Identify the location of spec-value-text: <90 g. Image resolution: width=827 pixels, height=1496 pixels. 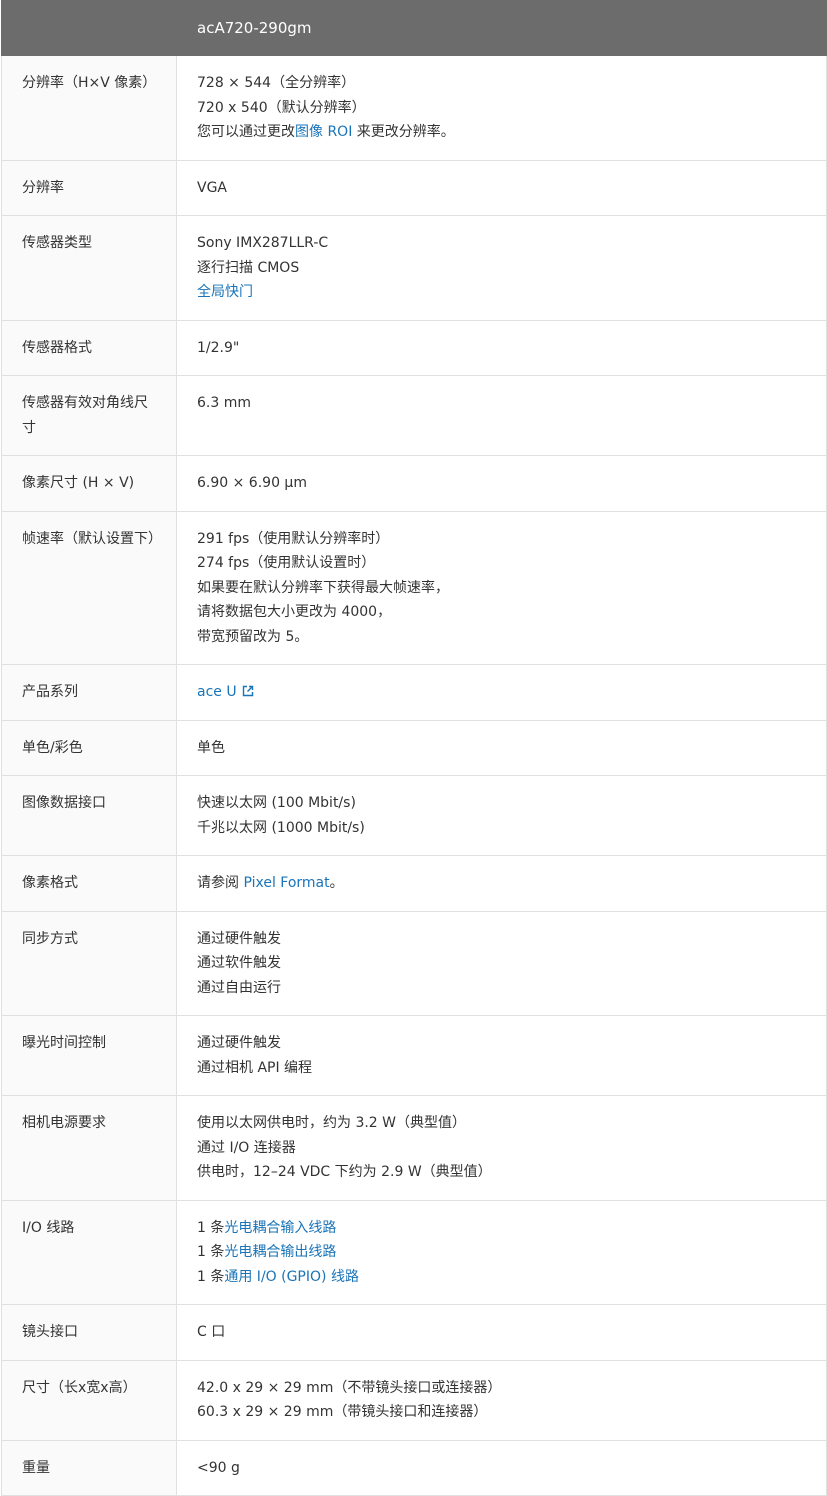
(218, 1467).